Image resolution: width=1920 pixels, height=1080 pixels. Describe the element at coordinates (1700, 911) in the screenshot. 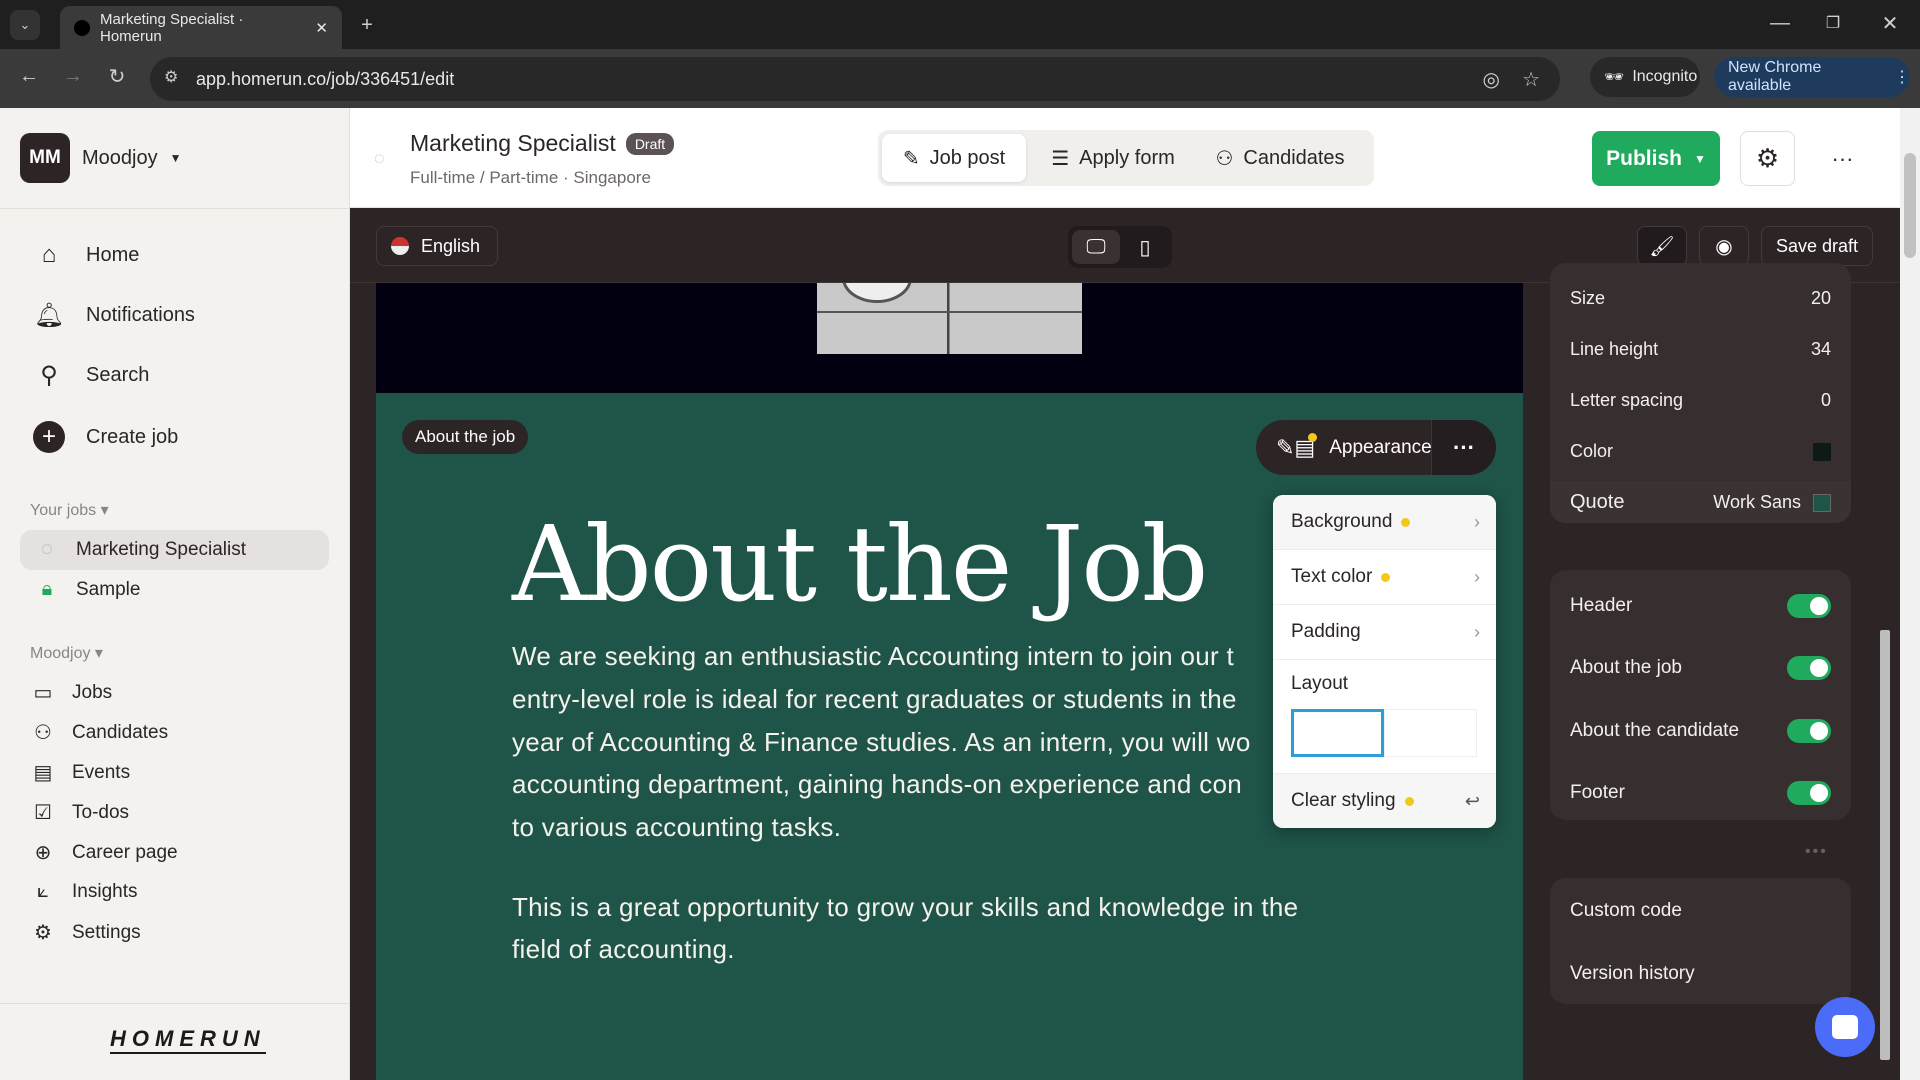

I see `custom-code-row: Custom code` at that location.